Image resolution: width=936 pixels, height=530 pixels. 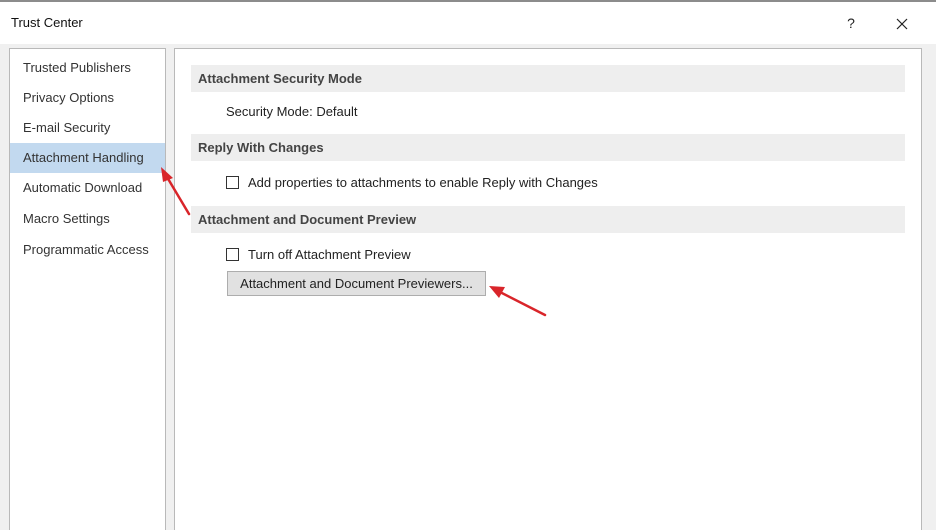 I want to click on close-icon, so click(x=902, y=23).